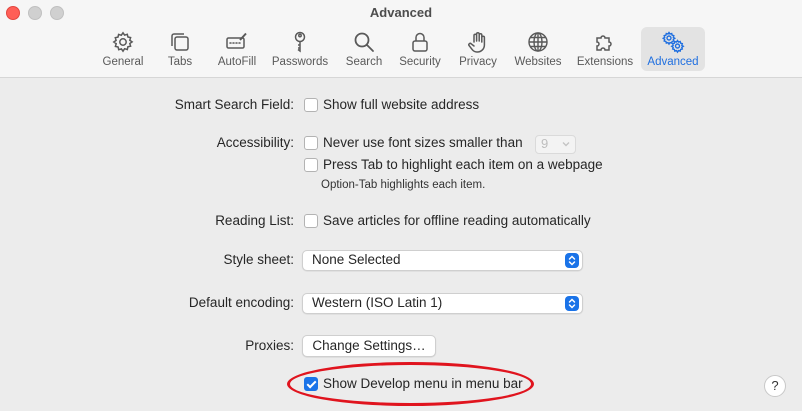 This screenshot has height=411, width=802. Describe the element at coordinates (258, 259) in the screenshot. I see `style-sheet-label: Style sheet:` at that location.